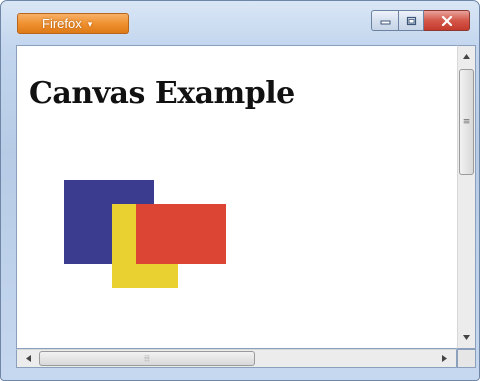 The image size is (480, 381). I want to click on horizontal-scrollbar: ⦙⦙⦙, so click(236, 358).